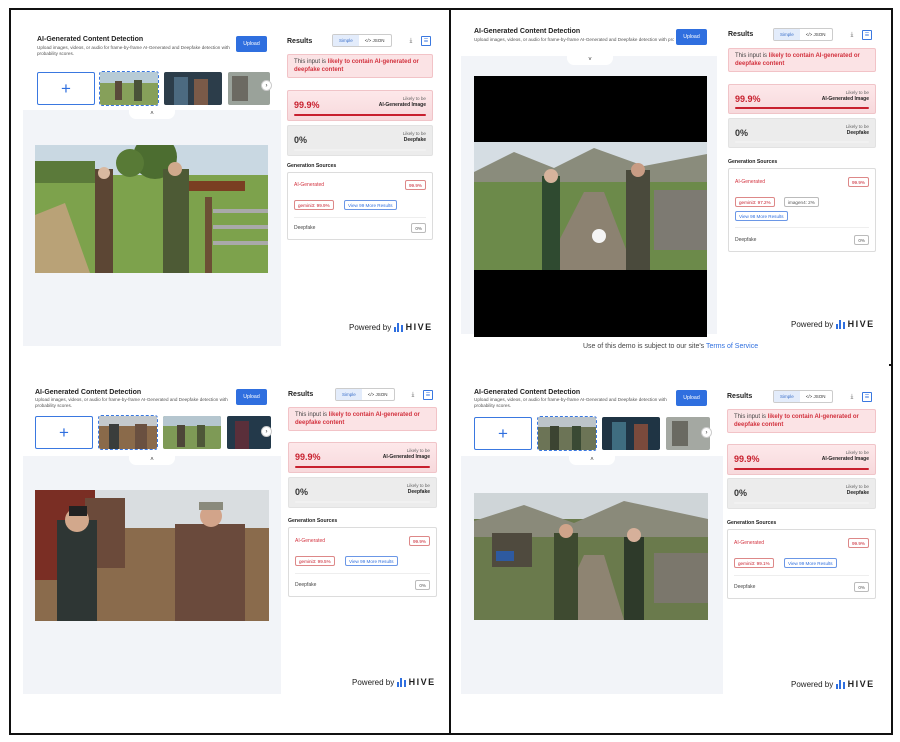  Describe the element at coordinates (300, 41) in the screenshot. I see `results-title: Results` at that location.